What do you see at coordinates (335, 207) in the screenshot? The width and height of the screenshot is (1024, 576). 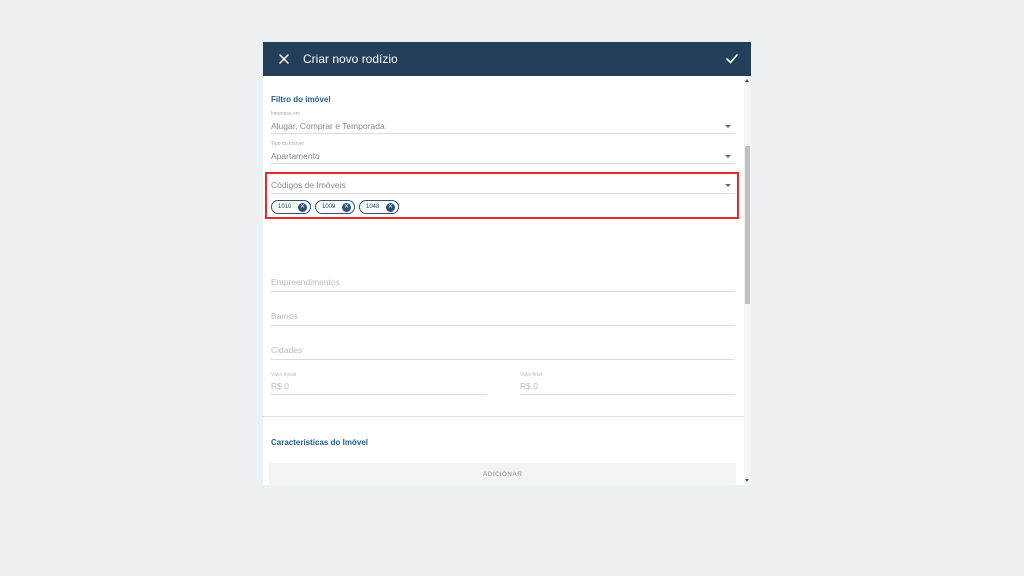 I see `chip-code: 1009 ✕` at bounding box center [335, 207].